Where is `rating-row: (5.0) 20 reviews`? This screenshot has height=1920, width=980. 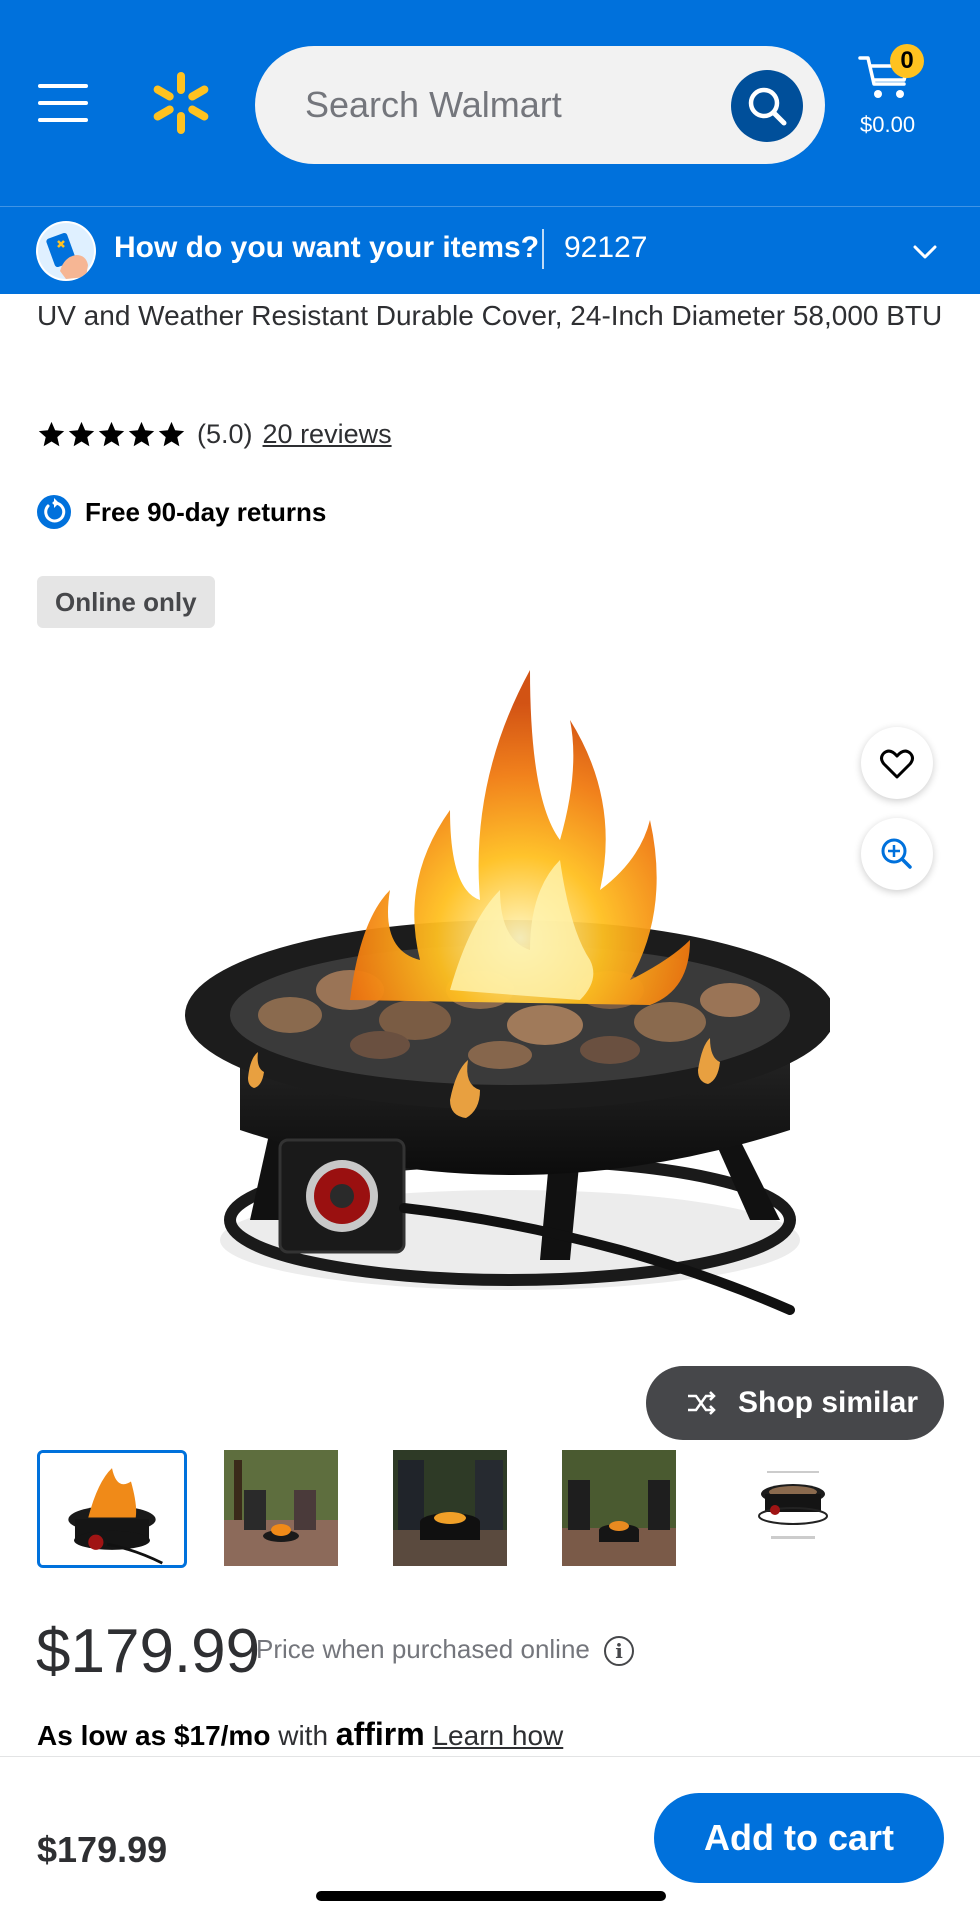
rating-row: (5.0) 20 reviews is located at coordinates (214, 434).